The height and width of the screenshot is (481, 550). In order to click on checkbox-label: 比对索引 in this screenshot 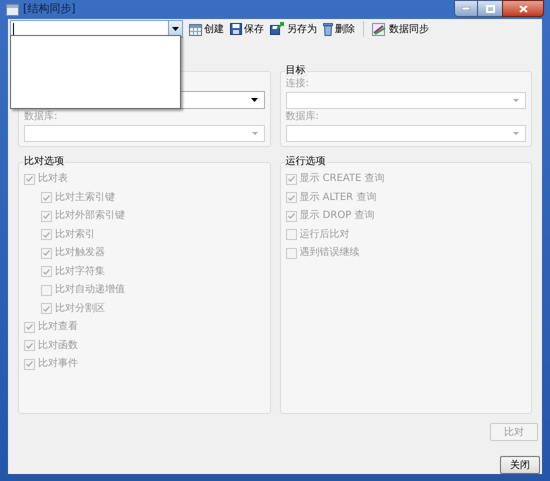, I will do `click(75, 234)`.